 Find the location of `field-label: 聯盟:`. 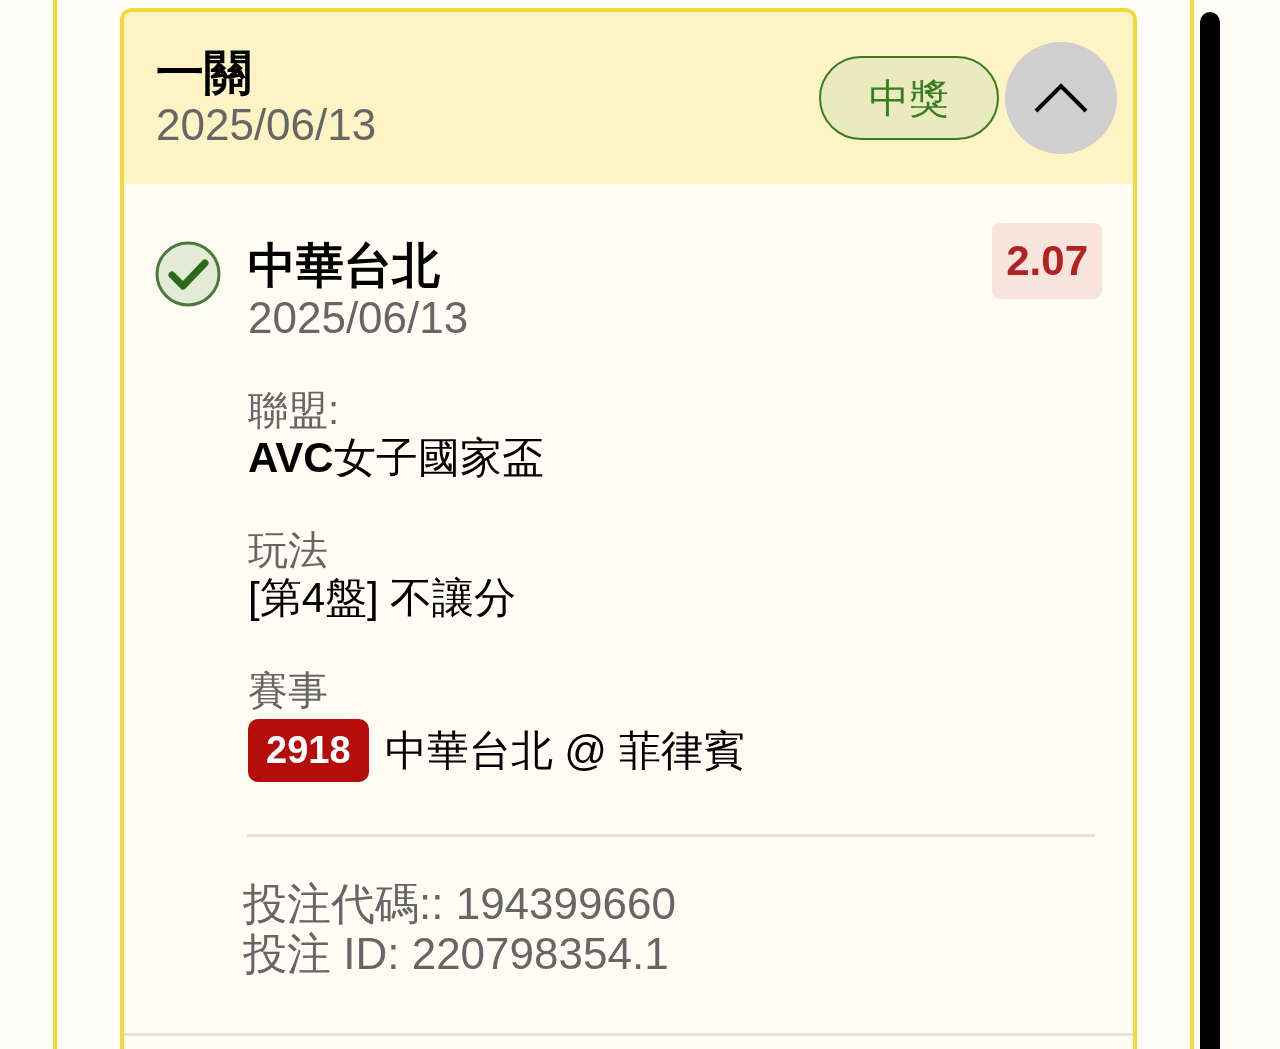

field-label: 聯盟: is located at coordinates (294, 410).